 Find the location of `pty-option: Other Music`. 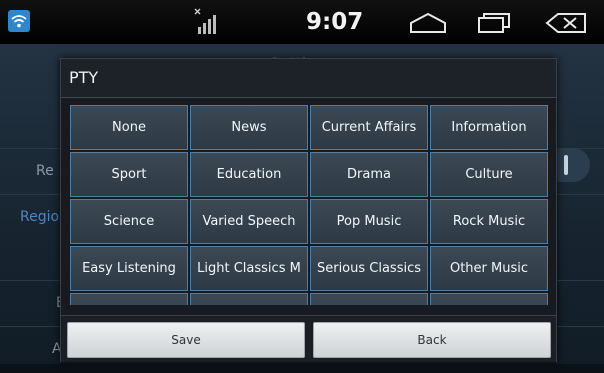

pty-option: Other Music is located at coordinates (489, 268).